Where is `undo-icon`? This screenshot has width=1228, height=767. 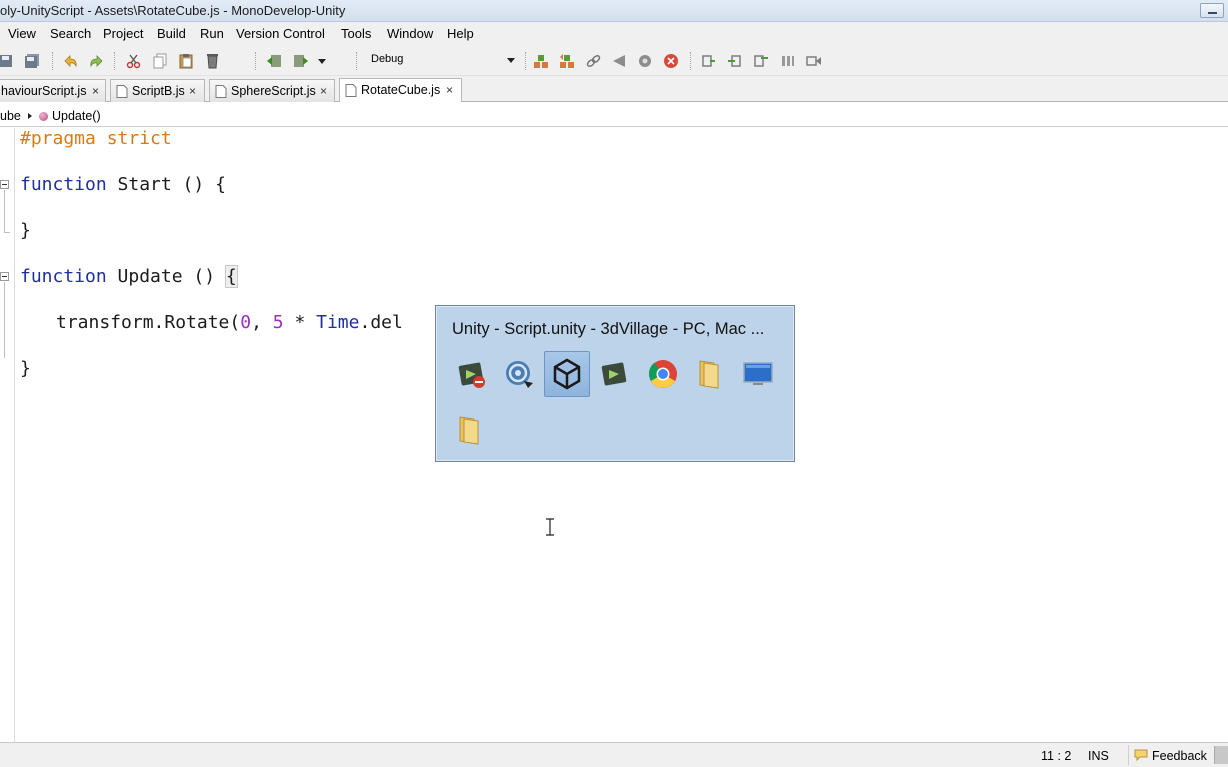
undo-icon is located at coordinates (70, 61).